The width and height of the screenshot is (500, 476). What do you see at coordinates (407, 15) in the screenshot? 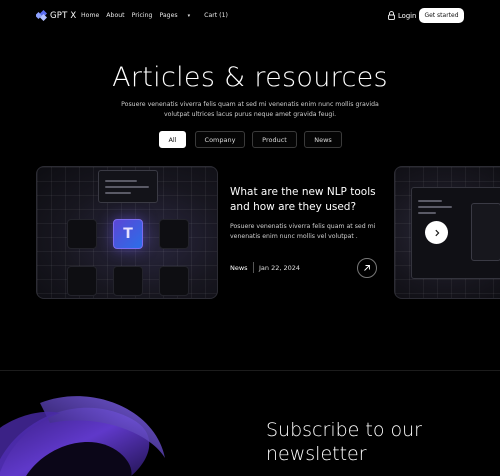
I see `login-label: Login` at bounding box center [407, 15].